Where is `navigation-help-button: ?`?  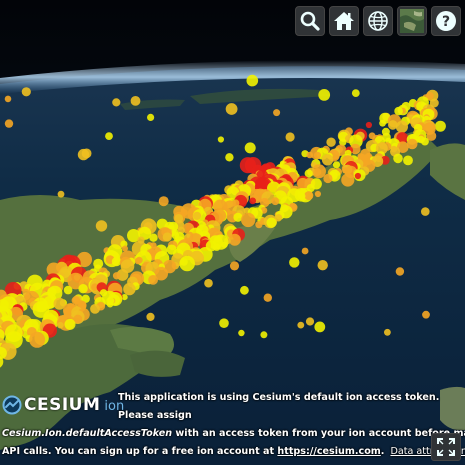 navigation-help-button: ? is located at coordinates (446, 21).